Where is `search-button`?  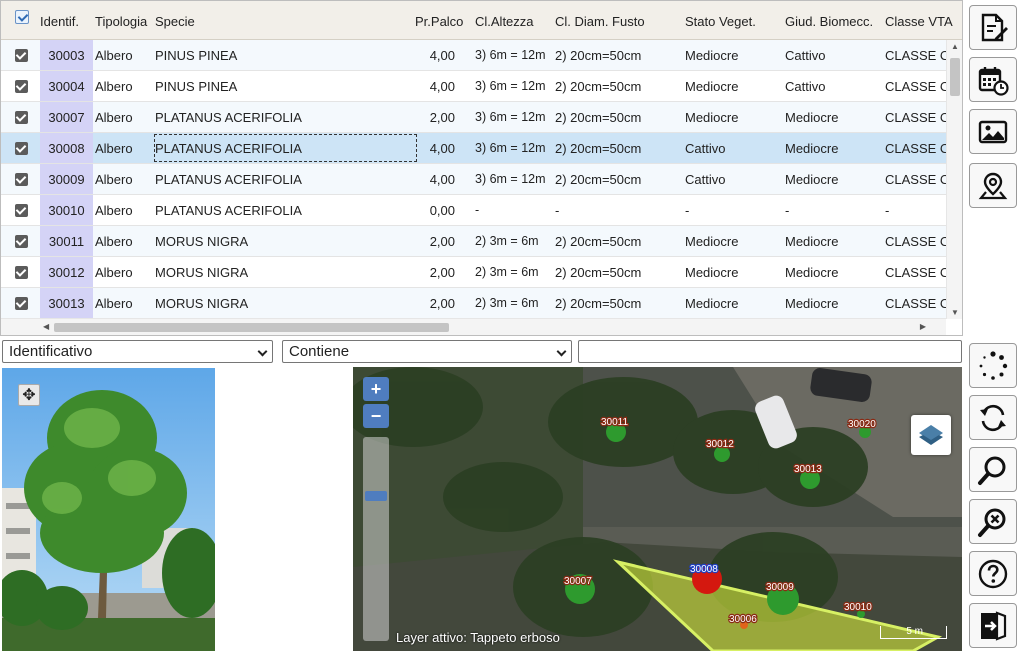
search-button is located at coordinates (993, 469).